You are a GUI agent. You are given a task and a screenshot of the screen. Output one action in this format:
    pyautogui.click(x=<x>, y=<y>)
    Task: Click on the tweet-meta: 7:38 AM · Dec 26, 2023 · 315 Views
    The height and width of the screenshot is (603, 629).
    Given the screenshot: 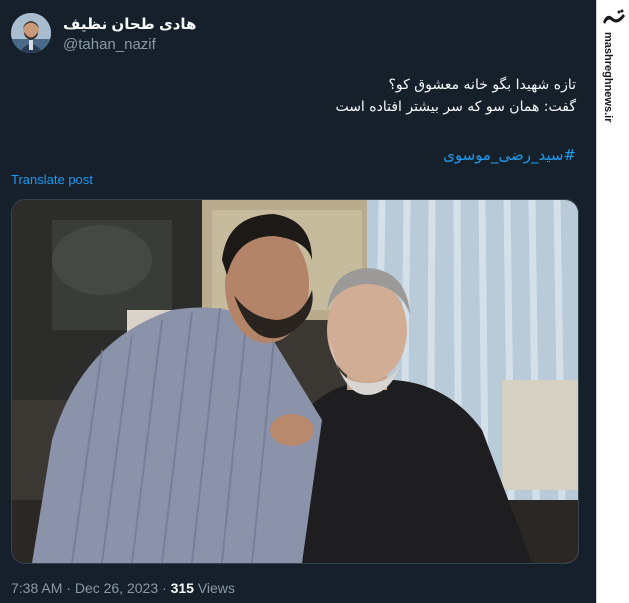 What is the action you would take?
    pyautogui.click(x=123, y=588)
    